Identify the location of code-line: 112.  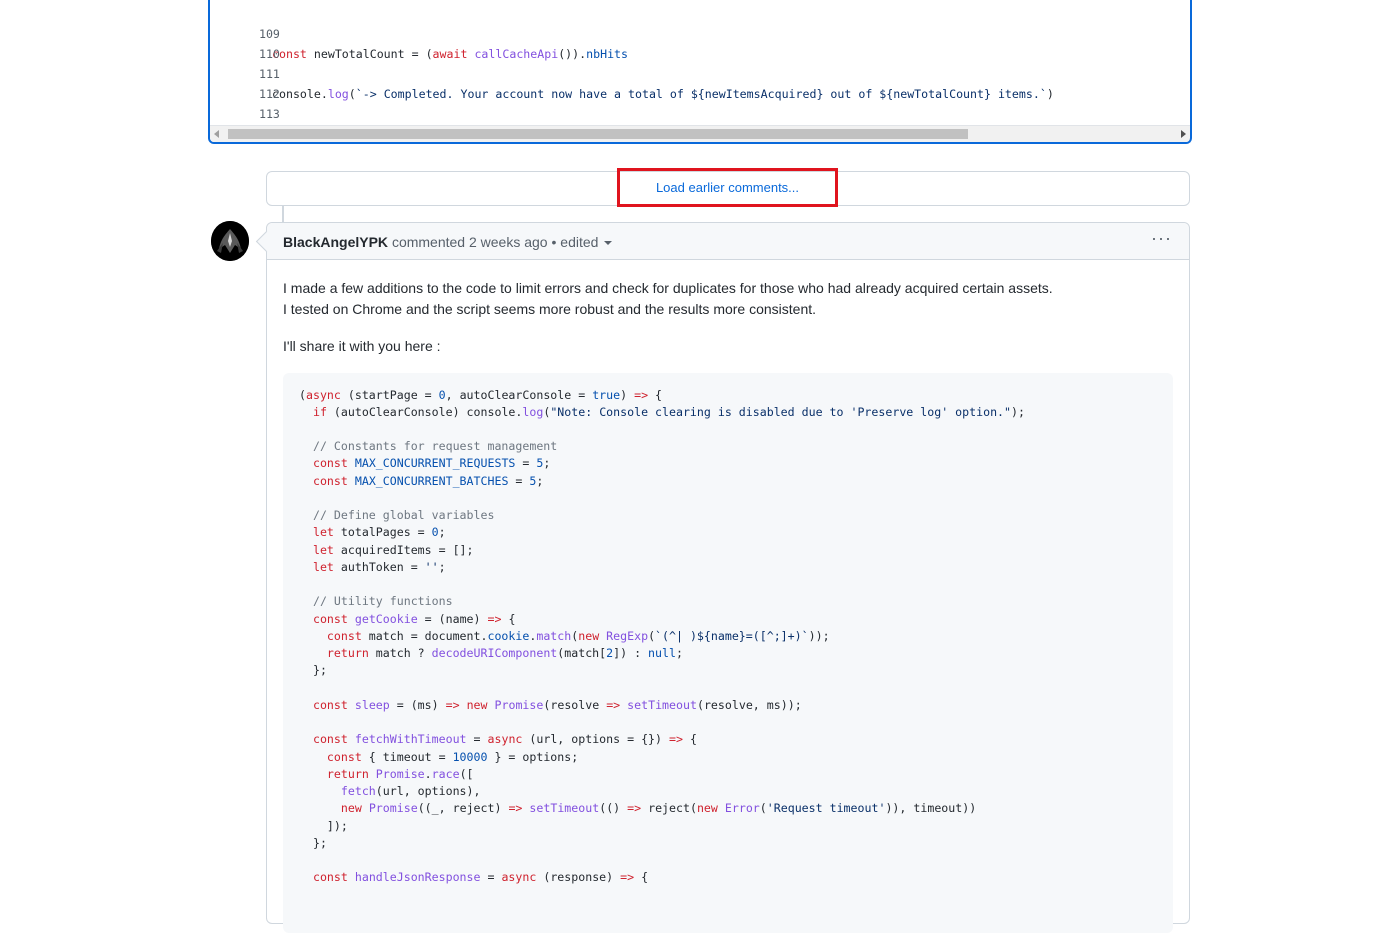
(245, 82).